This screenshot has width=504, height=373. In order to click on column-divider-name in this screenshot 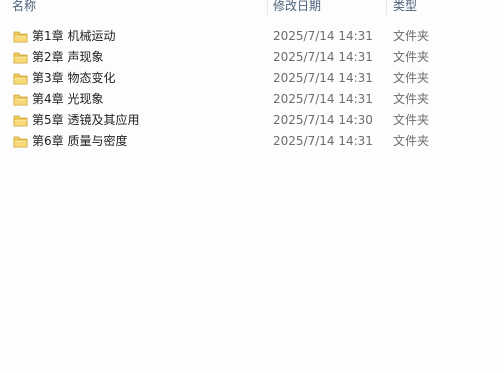, I will do `click(267, 7)`.